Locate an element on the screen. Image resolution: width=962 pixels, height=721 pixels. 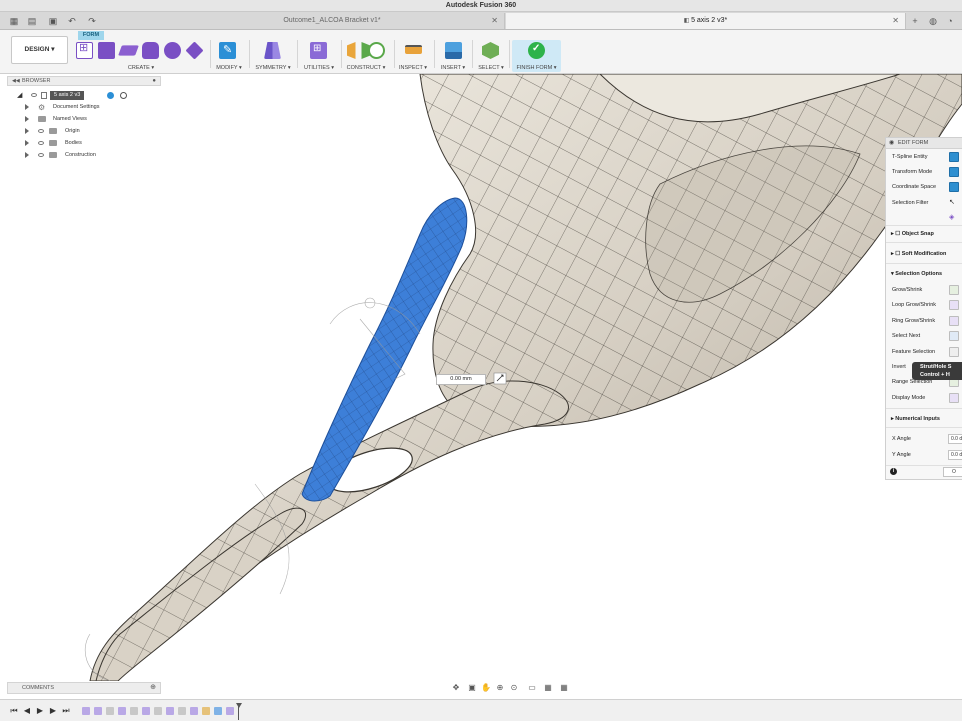
finish-form-button: ✓ FINISH FORM ▾ is located at coordinates (536, 56).